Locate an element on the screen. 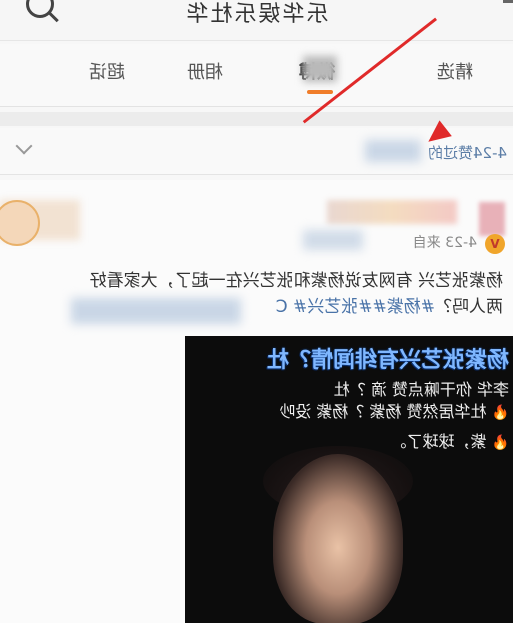 The width and height of the screenshot is (513, 623). post-text-prefix: 两人吗？ is located at coordinates (469, 307).